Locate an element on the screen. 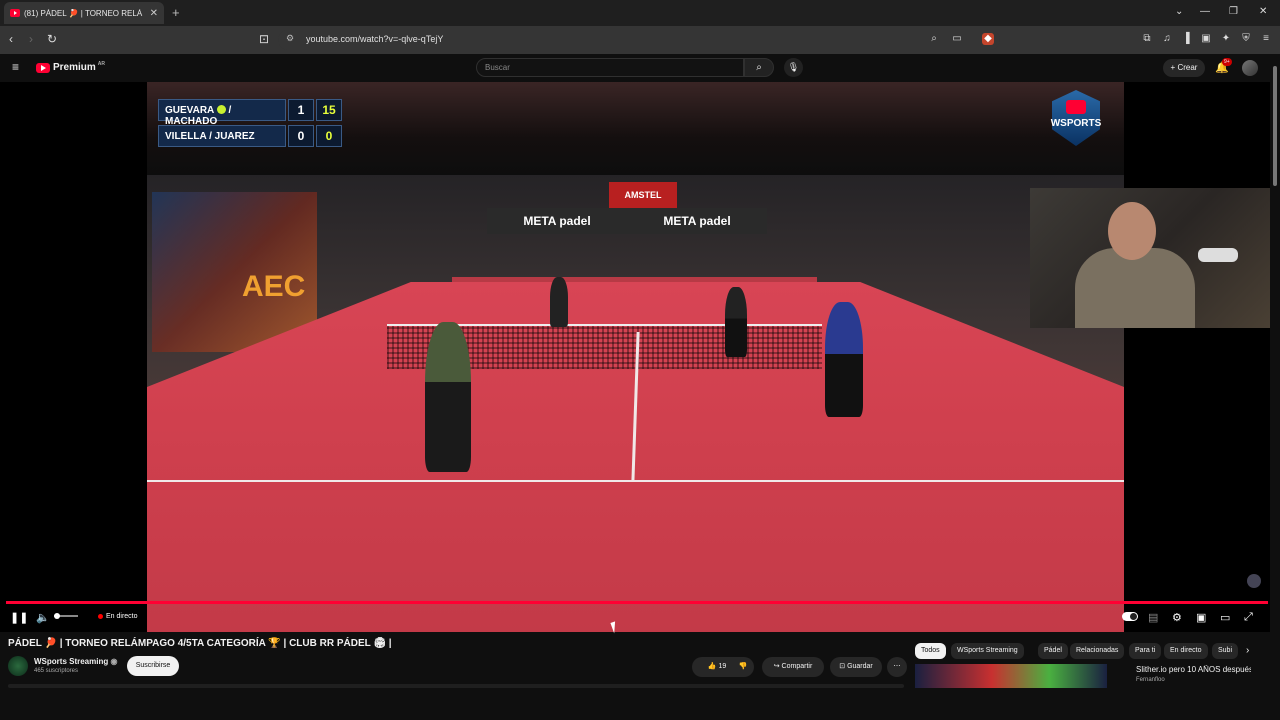  channel-watermark-icon is located at coordinates (1254, 581).